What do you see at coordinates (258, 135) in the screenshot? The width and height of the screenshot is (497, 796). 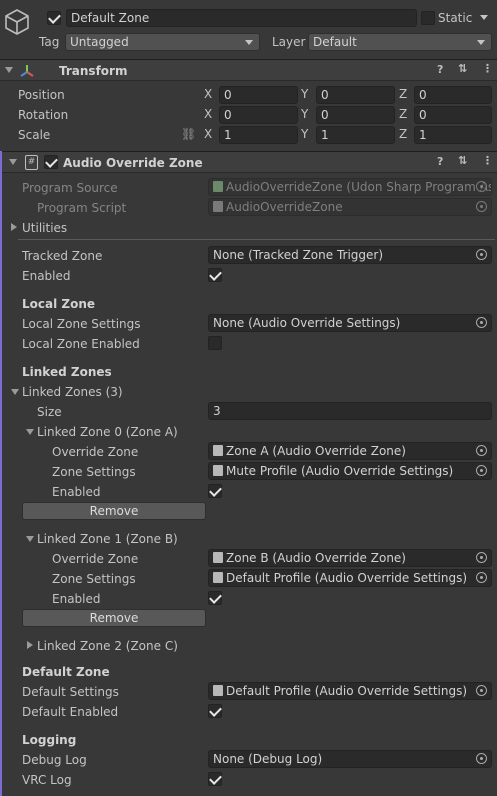 I see `transform-x-field: 1` at bounding box center [258, 135].